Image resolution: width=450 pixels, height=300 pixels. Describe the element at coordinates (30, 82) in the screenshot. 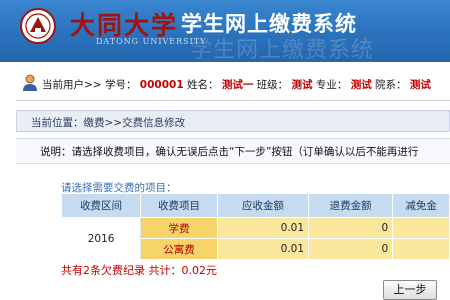

I see `user-icon` at that location.